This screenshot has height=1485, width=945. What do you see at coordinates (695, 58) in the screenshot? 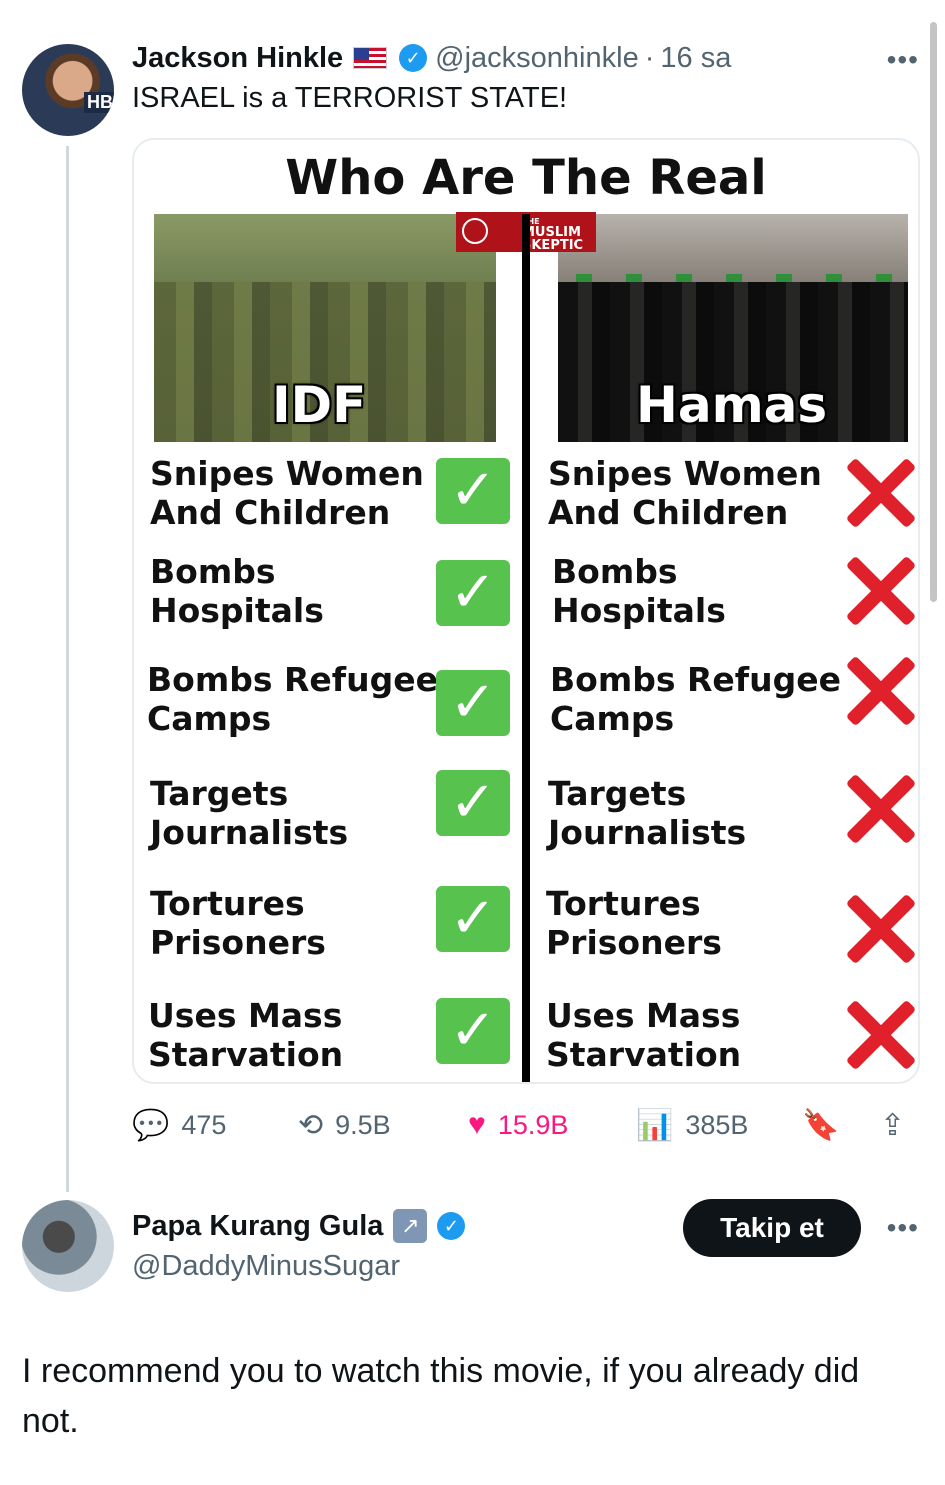
I see `tweet-timestamp: 16 sa` at bounding box center [695, 58].